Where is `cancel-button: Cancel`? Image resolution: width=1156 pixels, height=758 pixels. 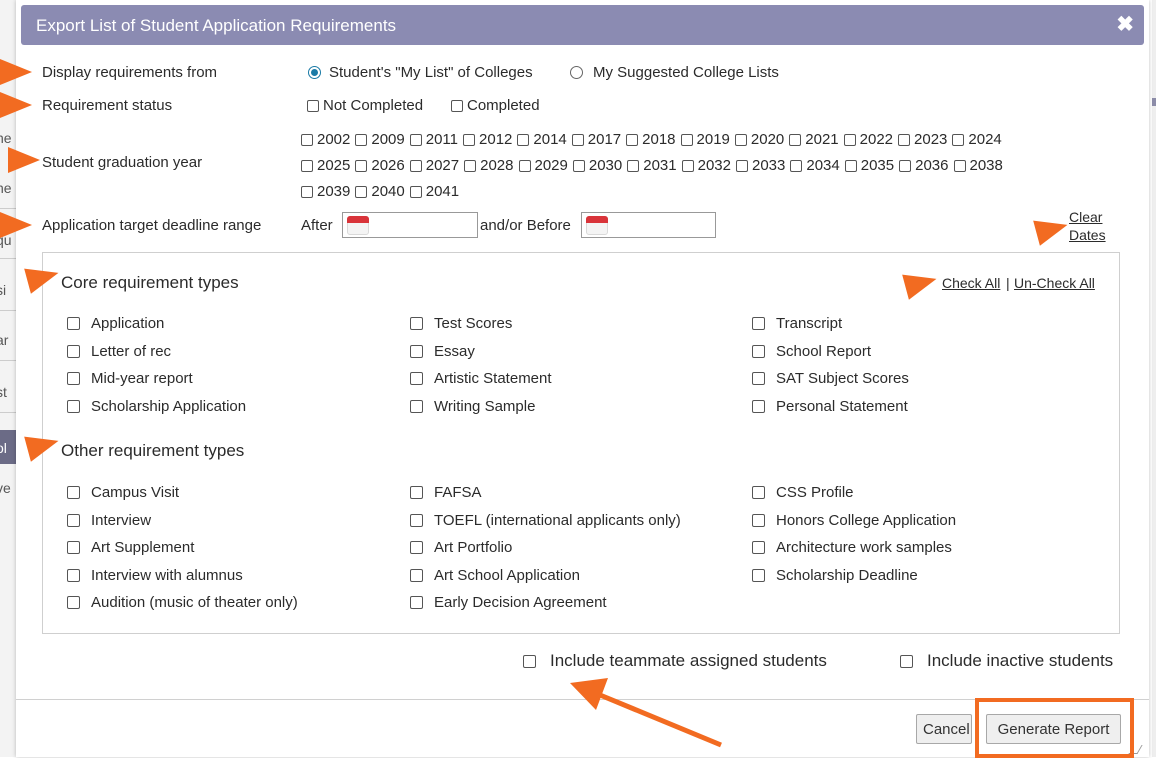
cancel-button: Cancel is located at coordinates (944, 729).